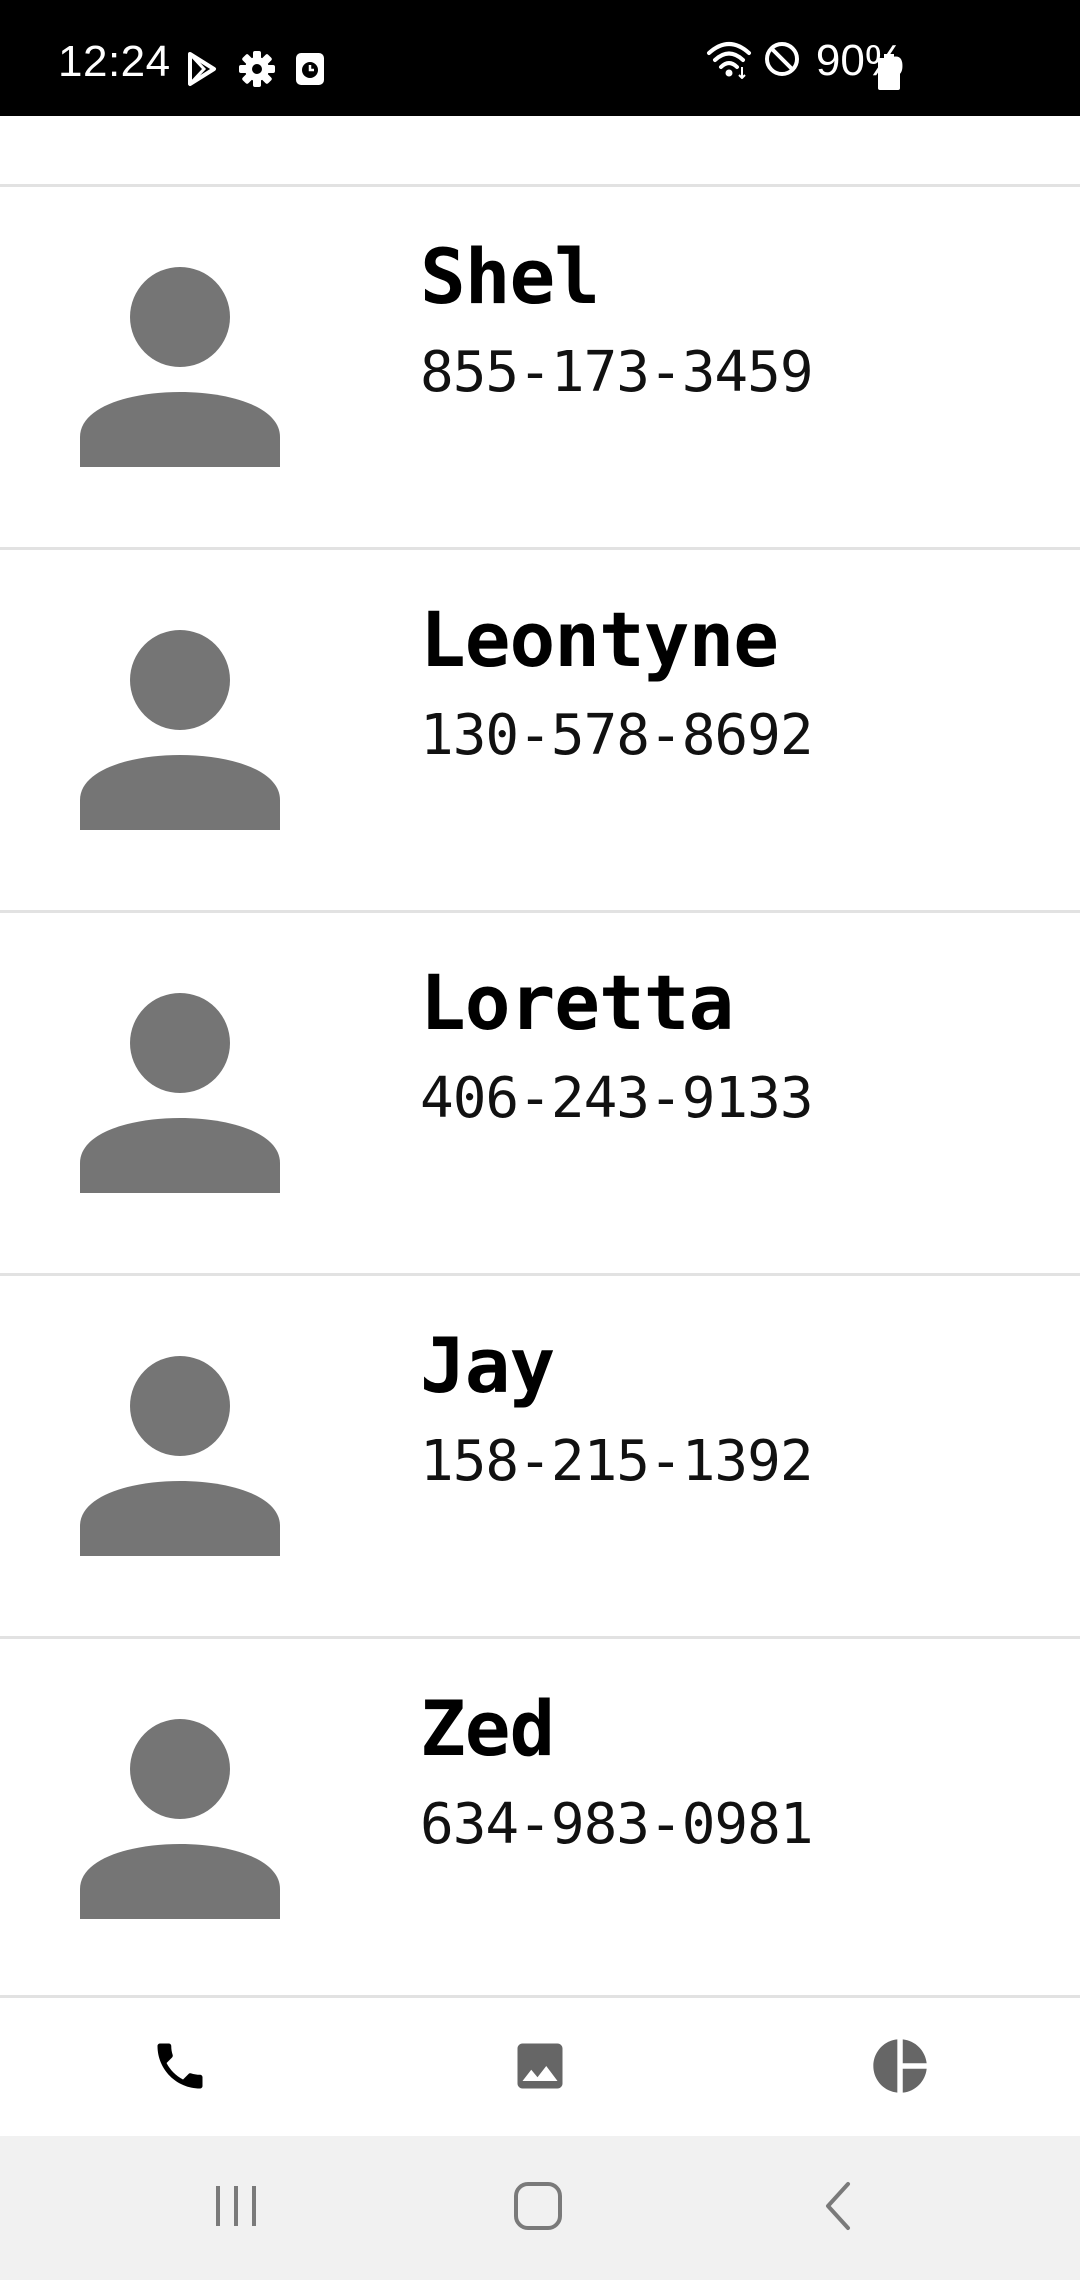 The height and width of the screenshot is (2280, 1080). I want to click on contact-name: Jay, so click(487, 1365).